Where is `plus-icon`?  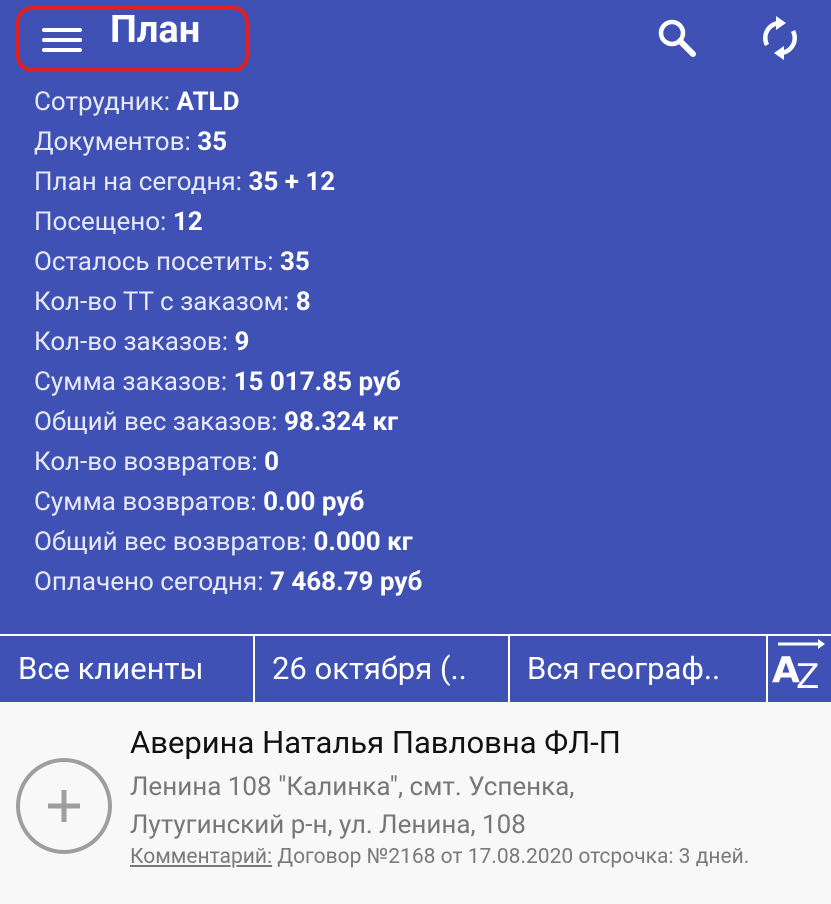 plus-icon is located at coordinates (64, 806).